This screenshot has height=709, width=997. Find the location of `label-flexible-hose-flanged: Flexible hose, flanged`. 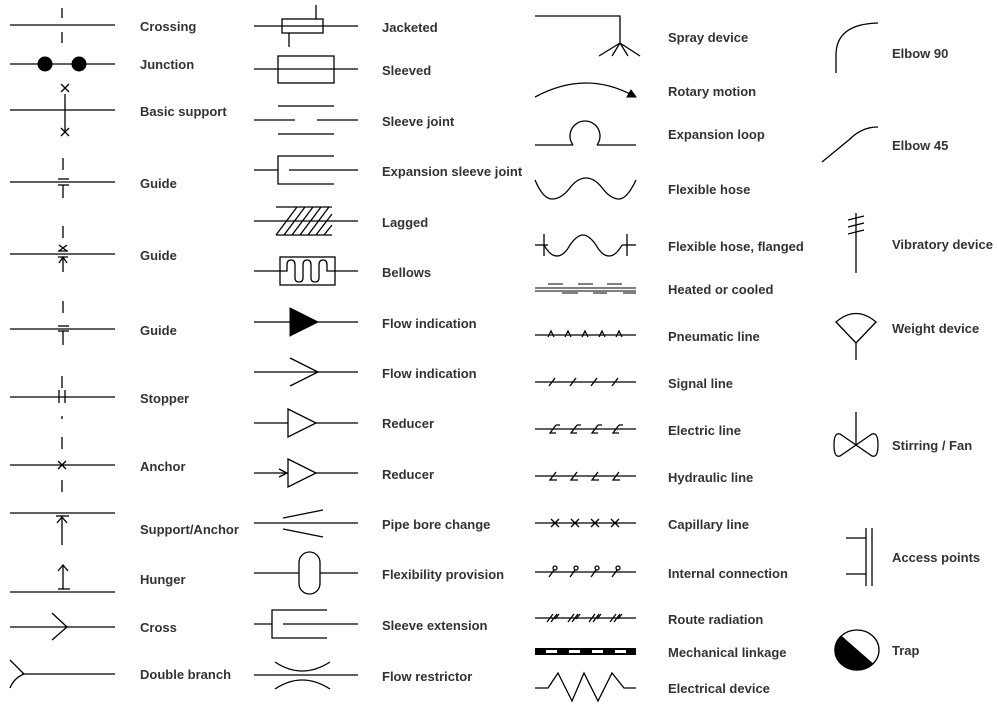

label-flexible-hose-flanged: Flexible hose, flanged is located at coordinates (736, 246).